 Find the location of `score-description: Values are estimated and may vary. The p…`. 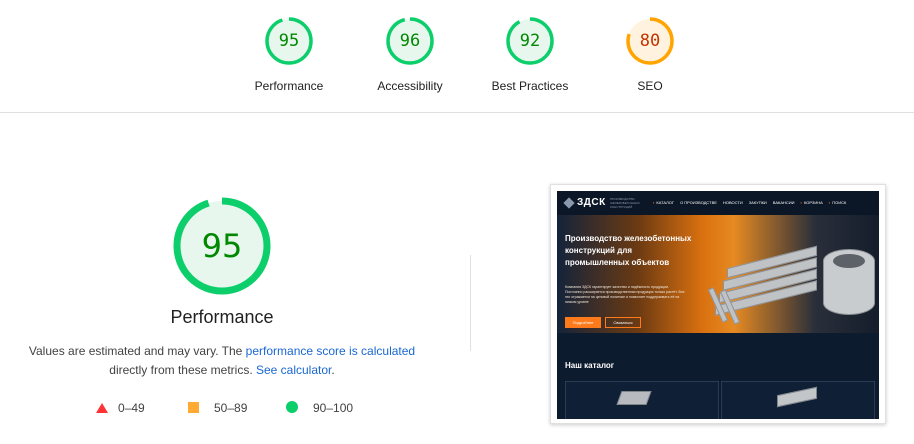

score-description: Values are estimated and may vary. The p… is located at coordinates (222, 361).